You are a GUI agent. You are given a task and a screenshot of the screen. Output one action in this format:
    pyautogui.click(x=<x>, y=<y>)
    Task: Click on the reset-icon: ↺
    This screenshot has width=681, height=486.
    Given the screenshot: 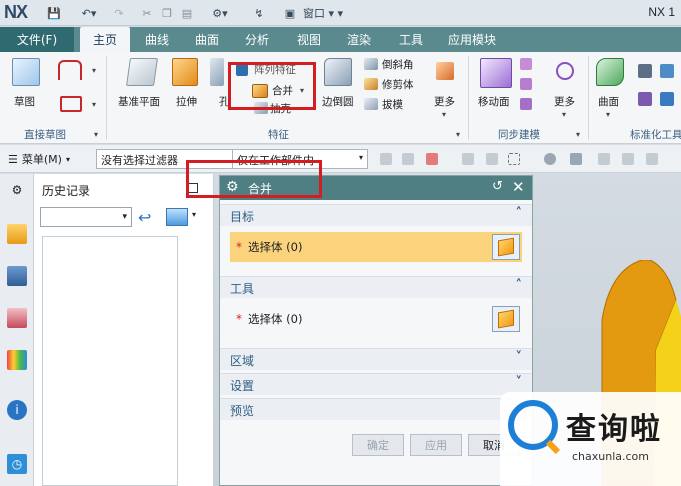 What is the action you would take?
    pyautogui.click(x=497, y=186)
    